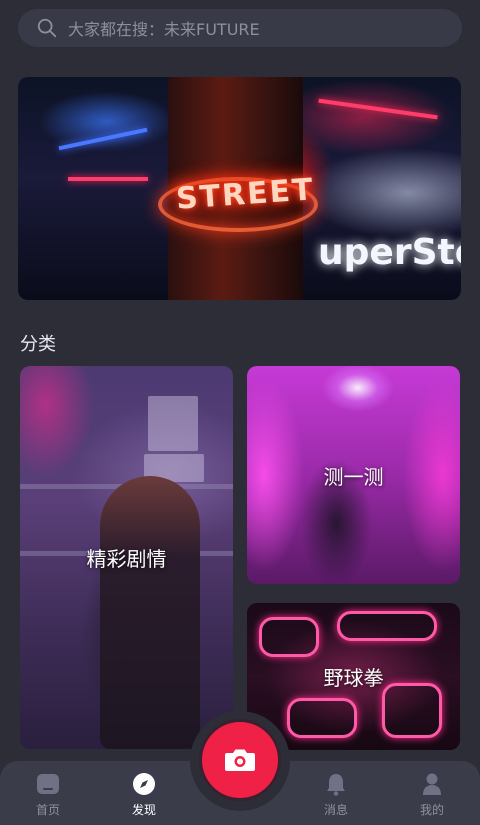  I want to click on camera-icon, so click(240, 760).